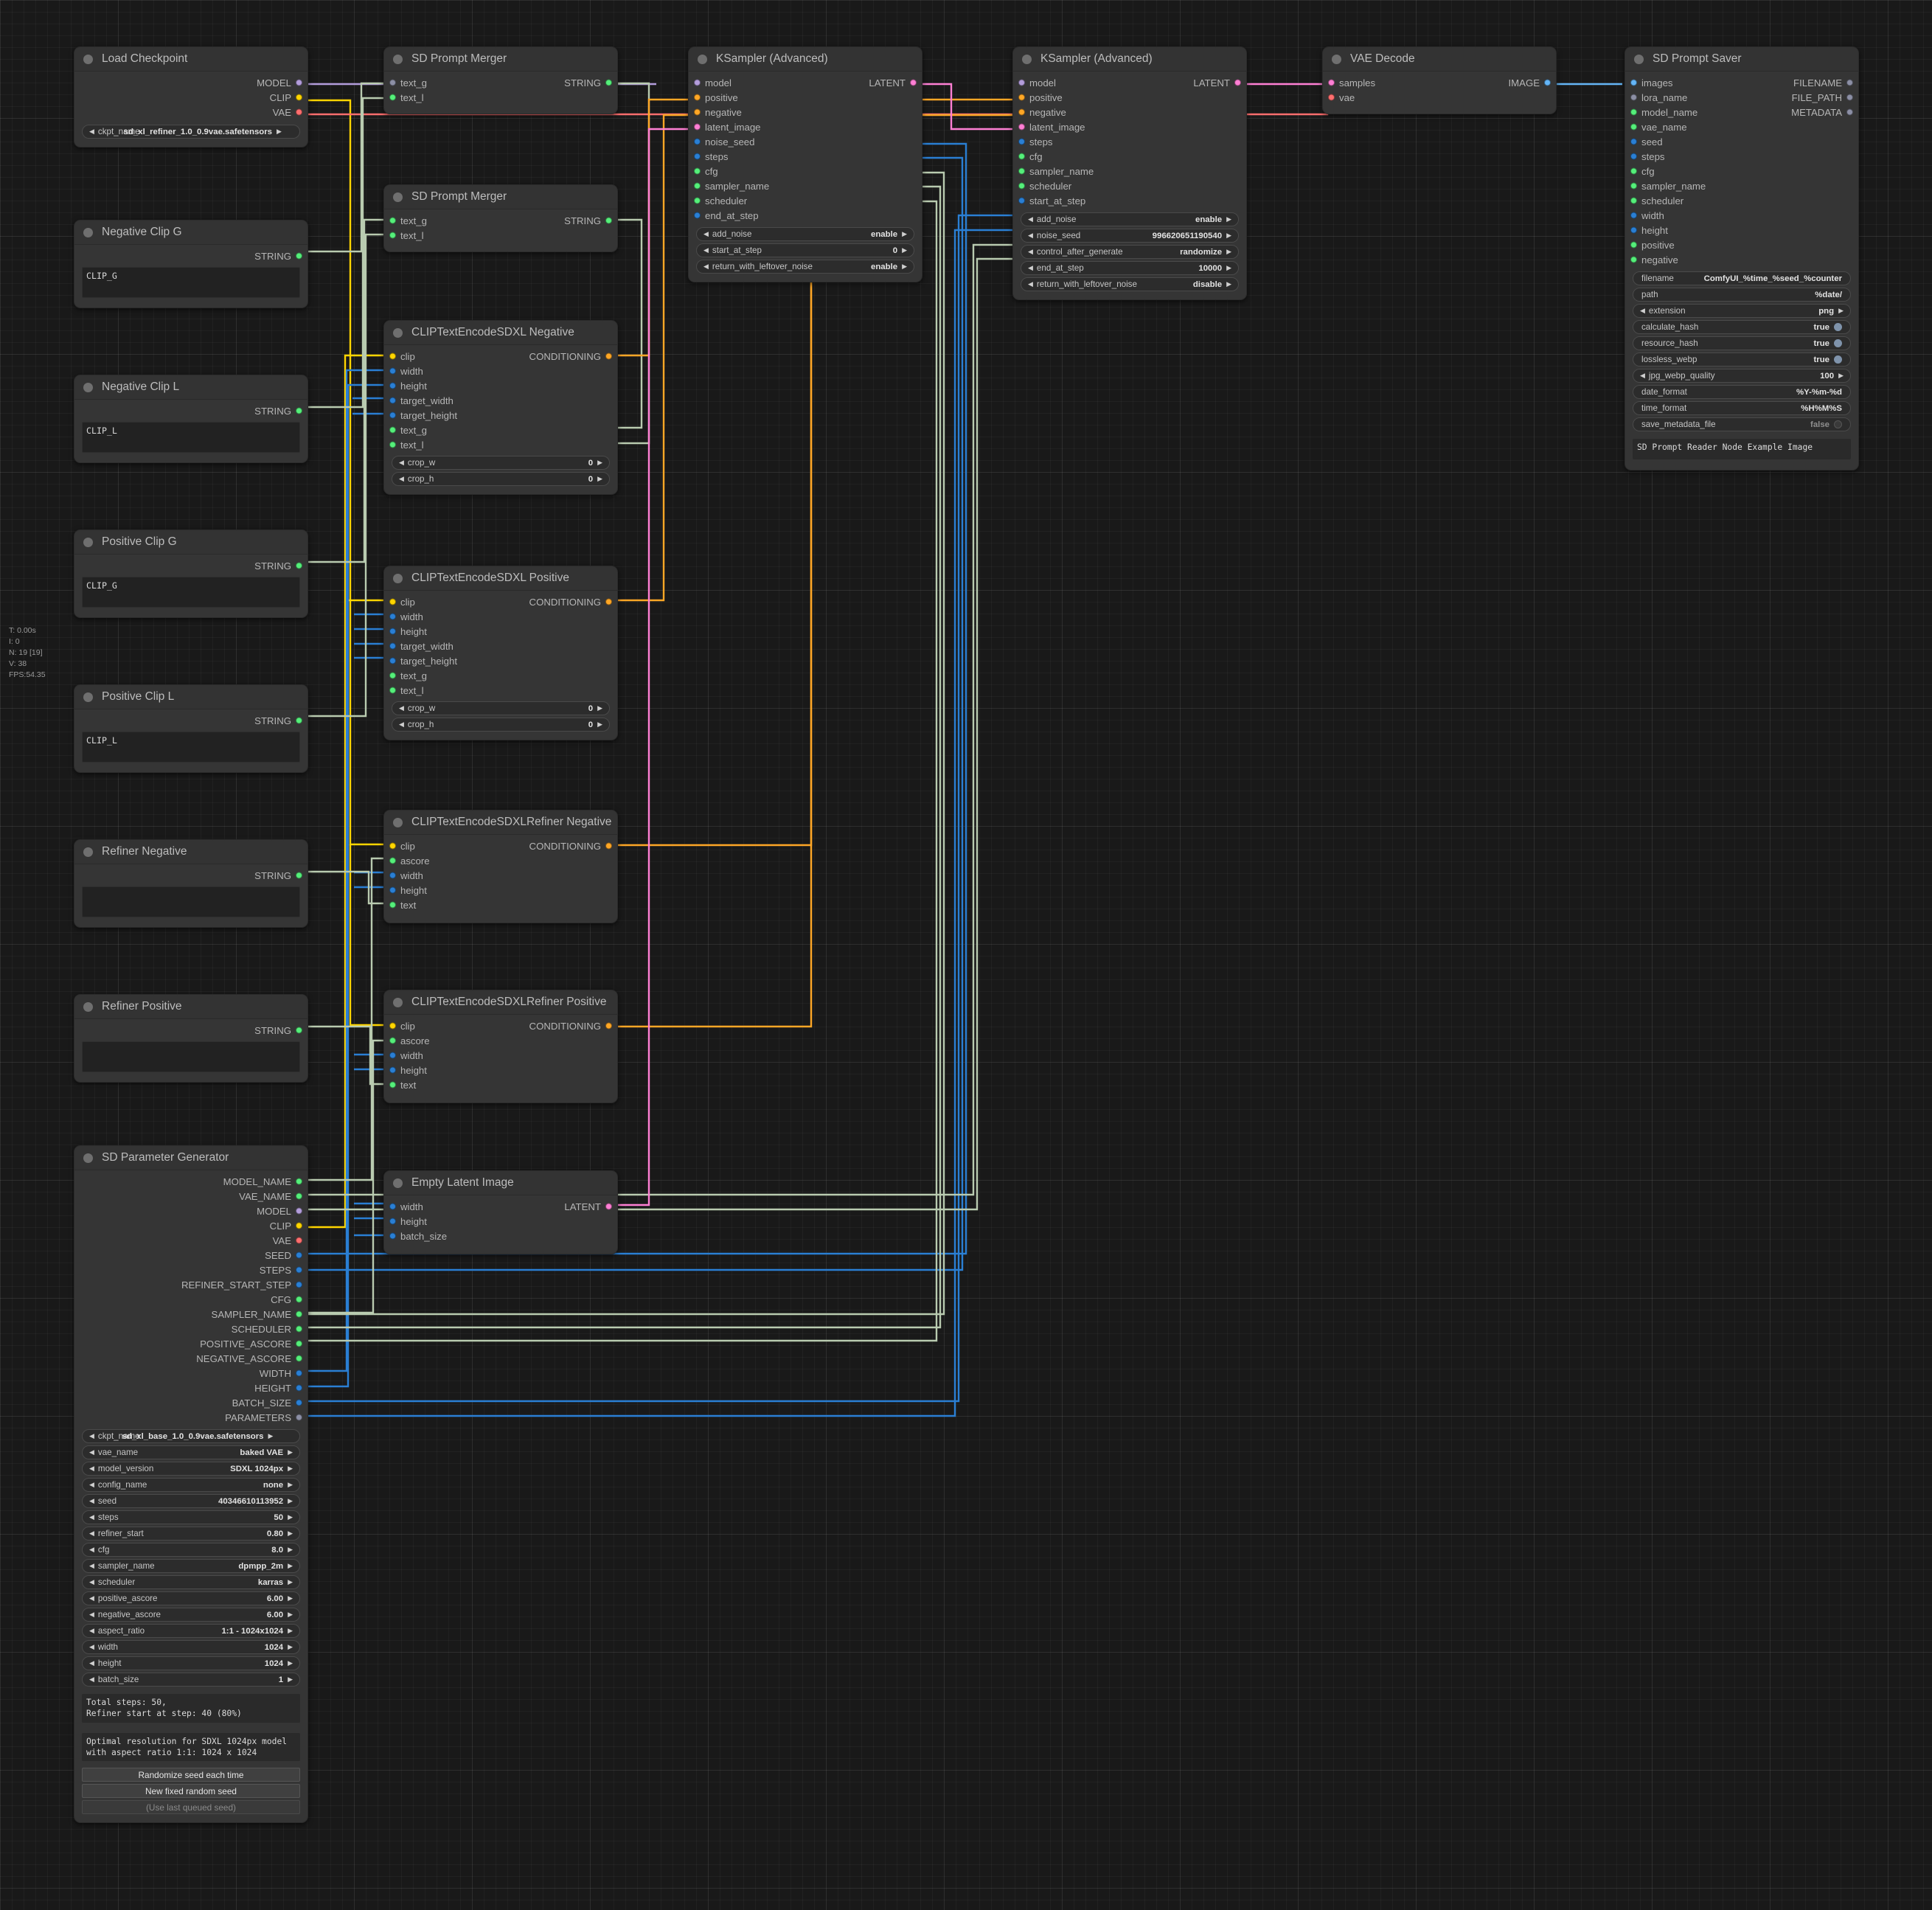  What do you see at coordinates (1741, 59) in the screenshot?
I see `node-title-bar: SD Prompt Saver` at bounding box center [1741, 59].